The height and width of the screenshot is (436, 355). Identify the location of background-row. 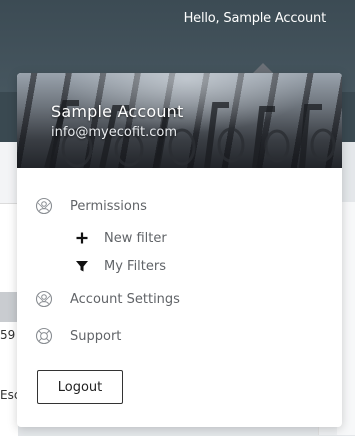
(9, 307).